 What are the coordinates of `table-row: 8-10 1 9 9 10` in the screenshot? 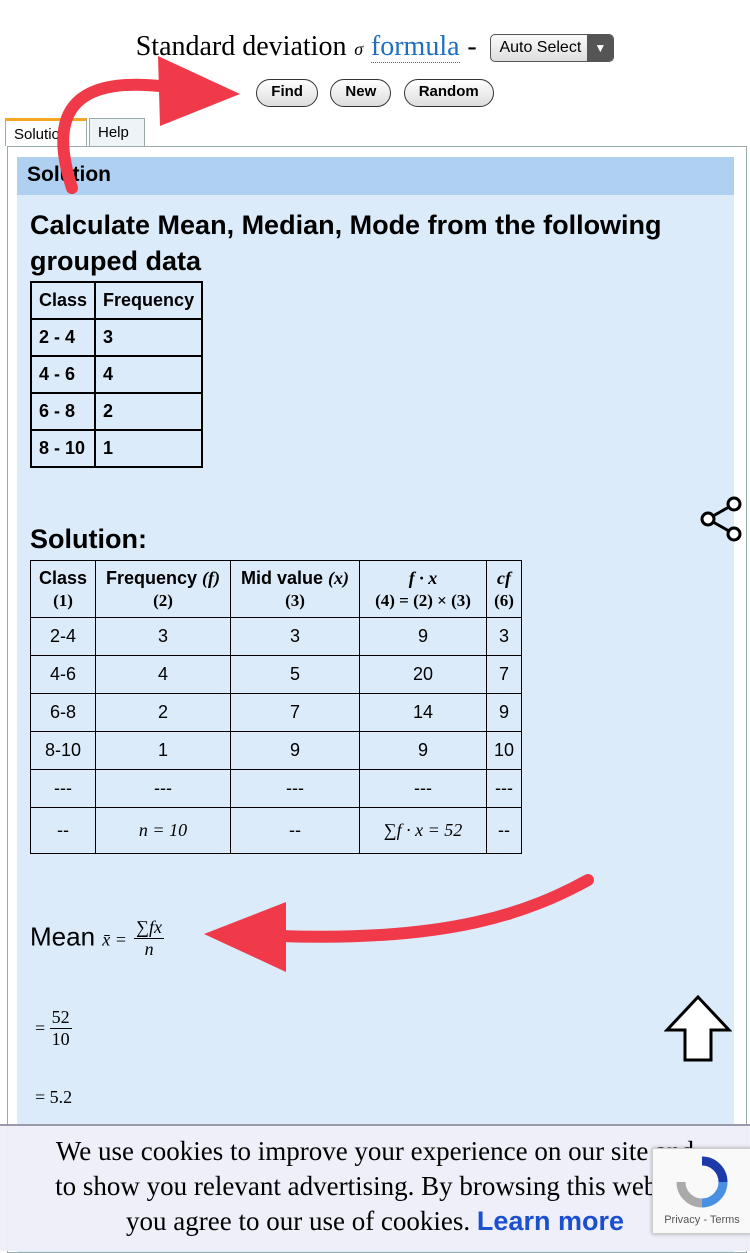 It's located at (276, 750).